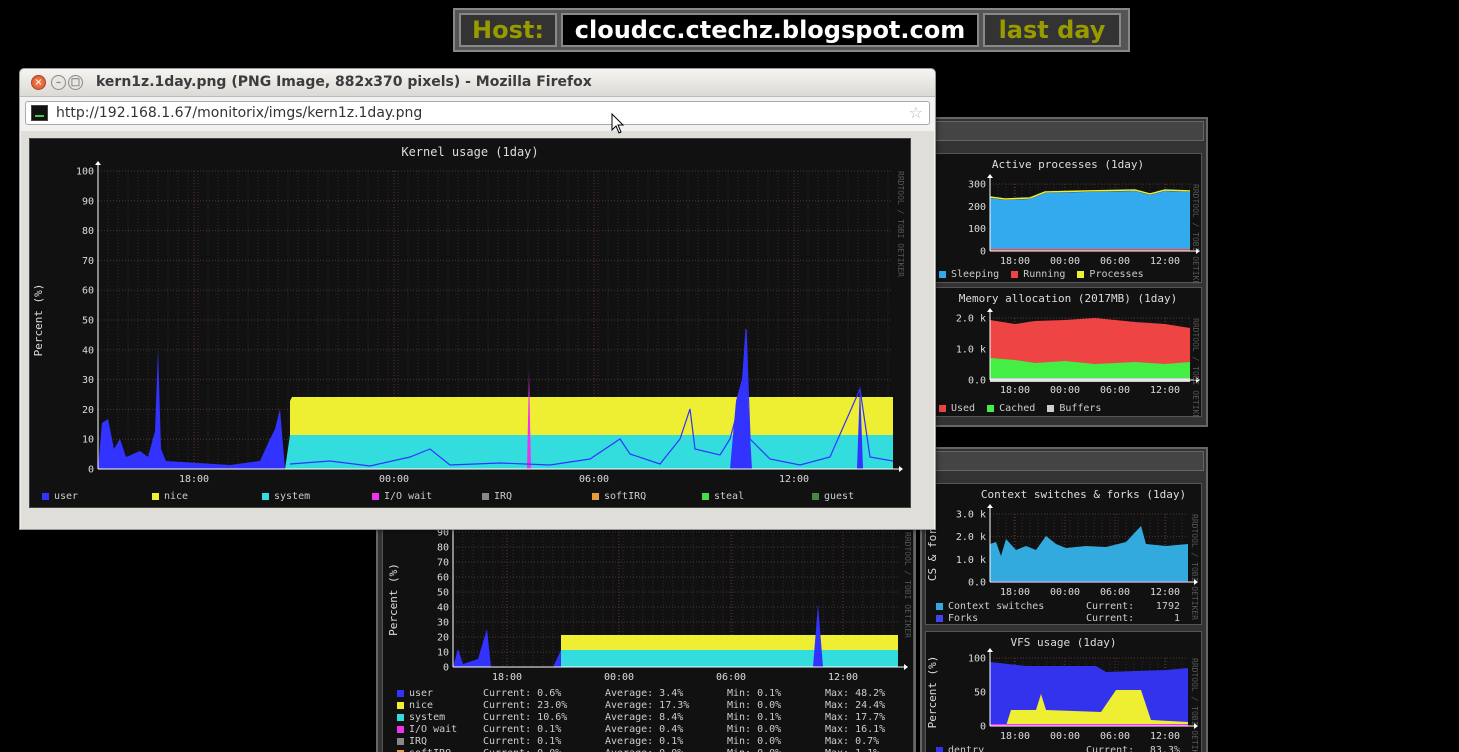 This screenshot has width=1459, height=752. Describe the element at coordinates (97, 496) in the screenshot. I see `legend-item: user` at that location.